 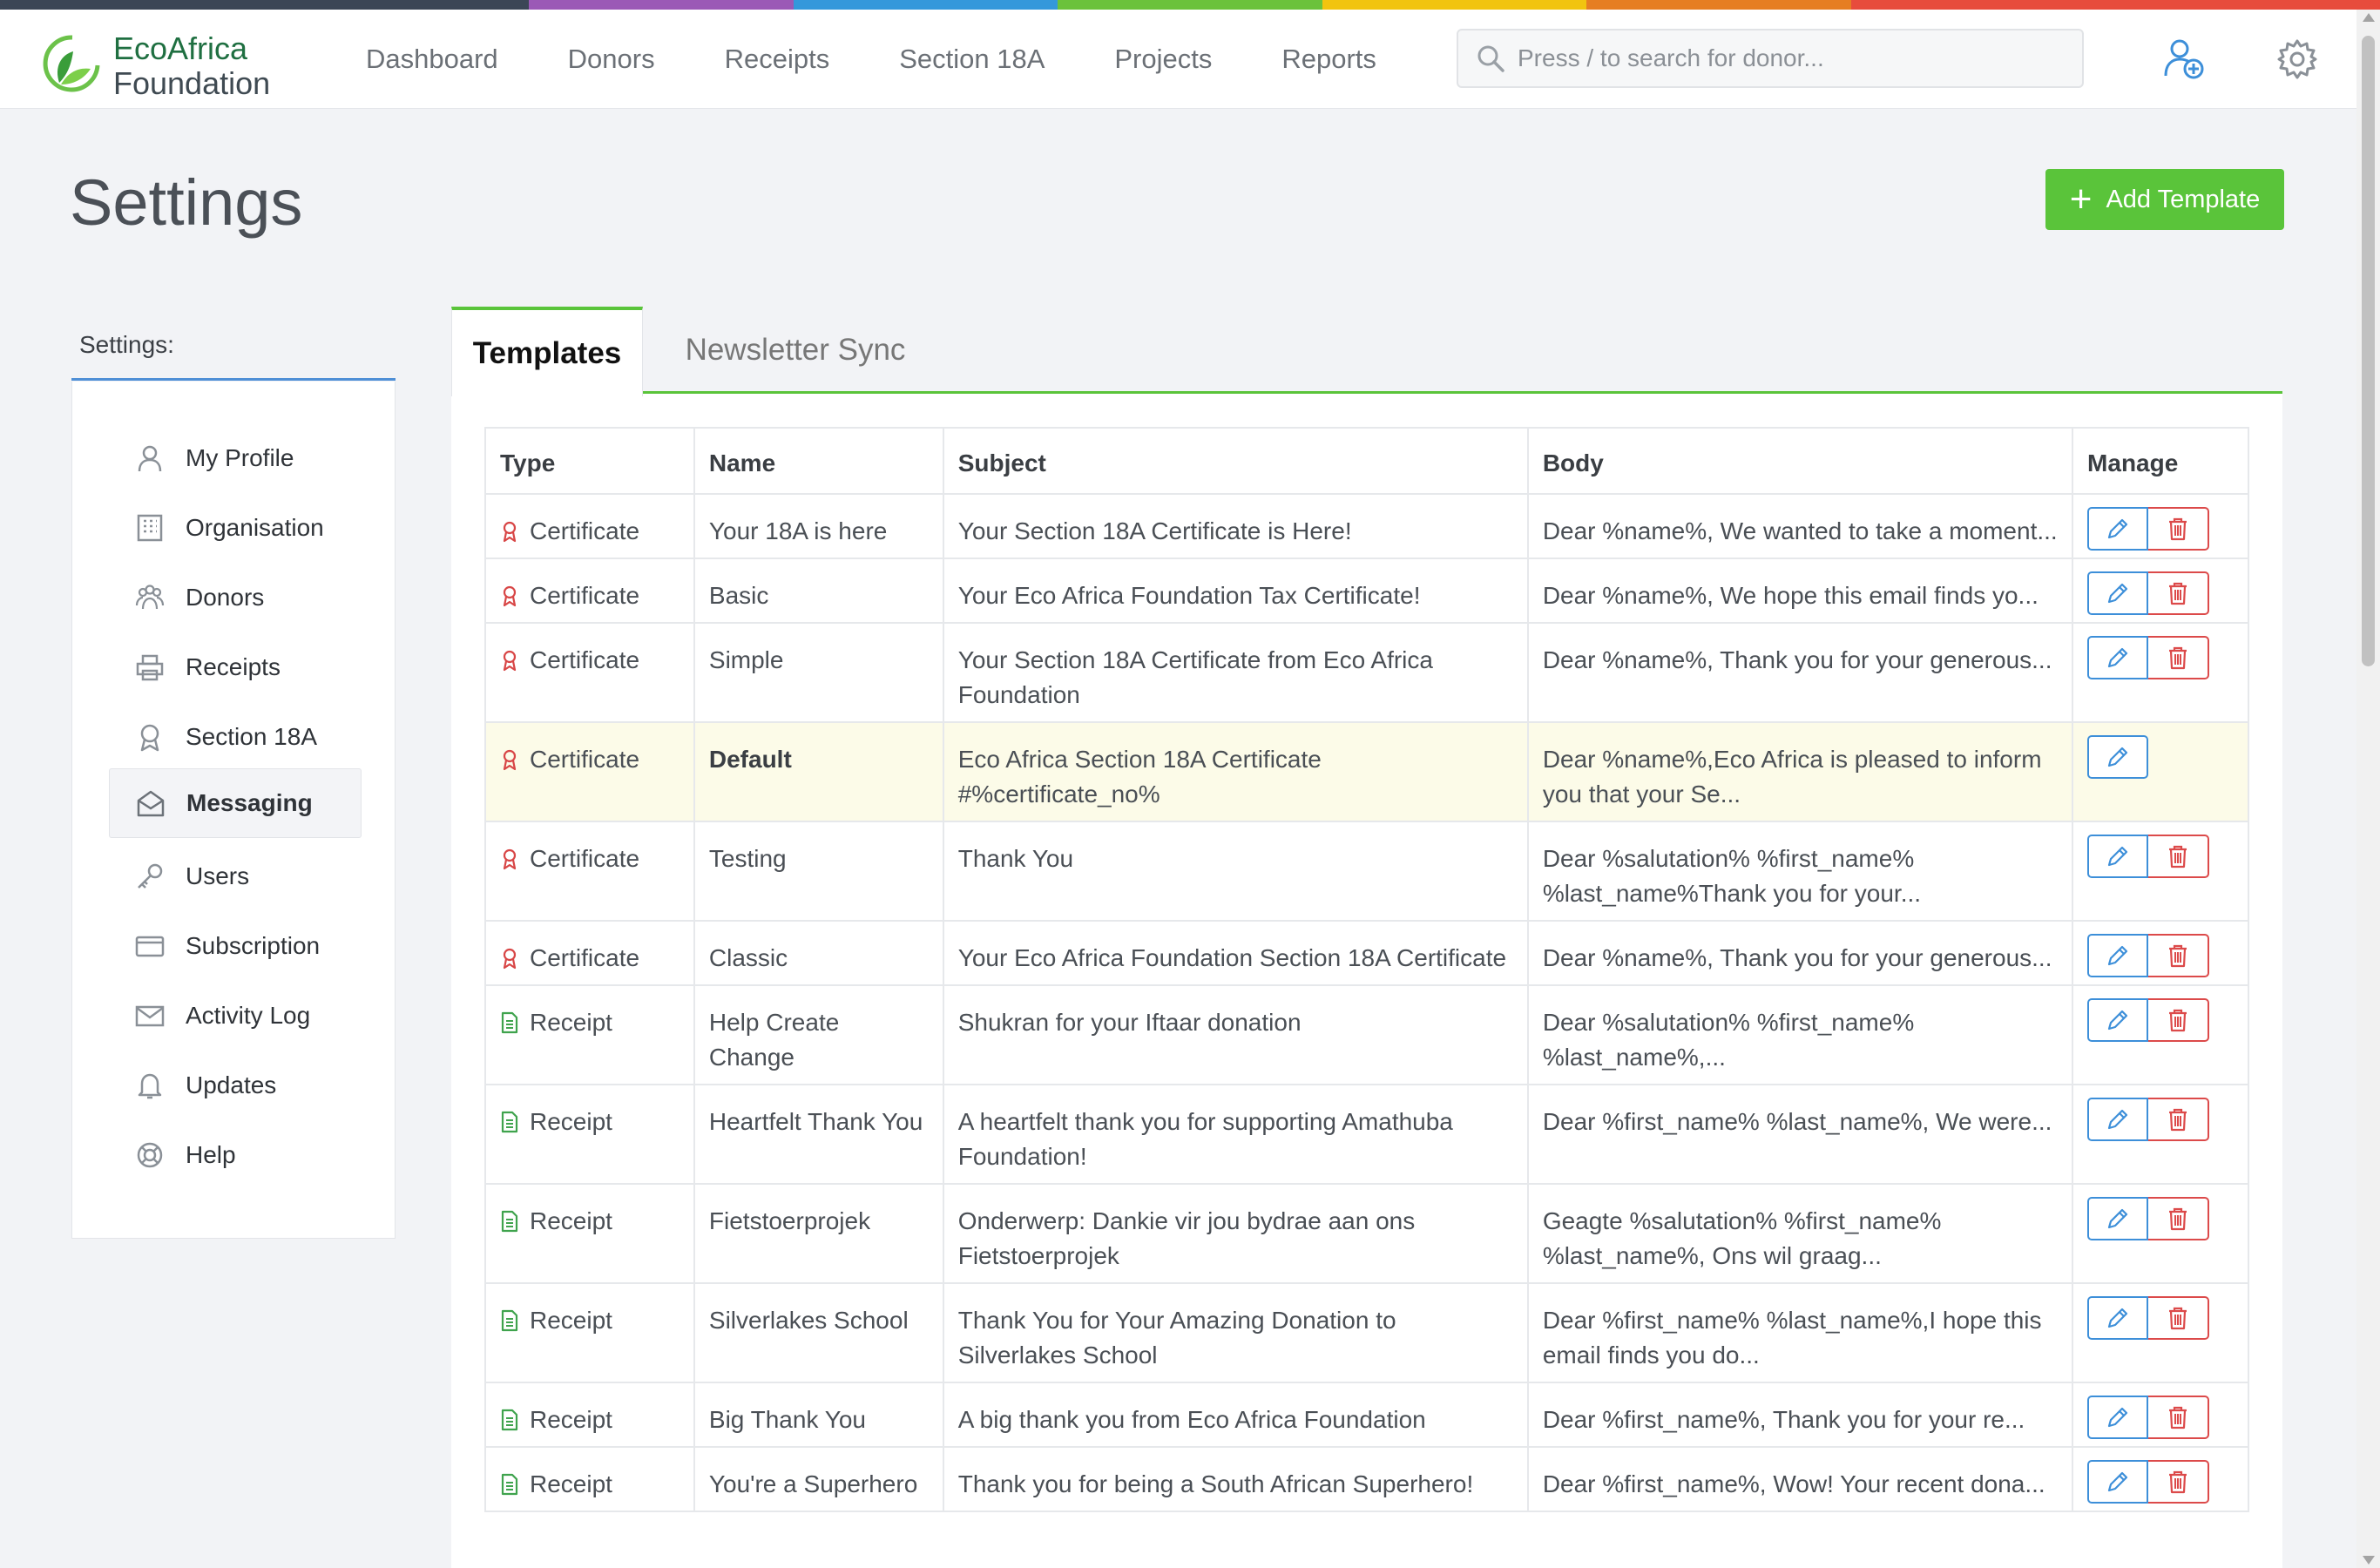 What do you see at coordinates (235, 803) in the screenshot?
I see `sidebar-item-messaging: Messaging` at bounding box center [235, 803].